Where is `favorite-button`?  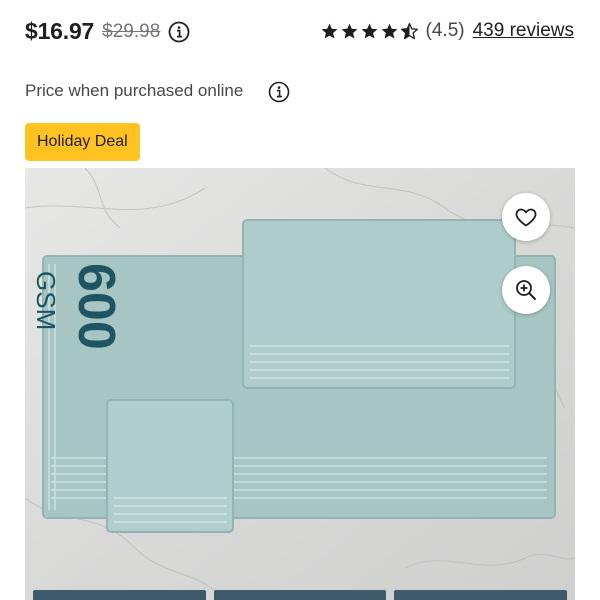
favorite-button is located at coordinates (526, 217).